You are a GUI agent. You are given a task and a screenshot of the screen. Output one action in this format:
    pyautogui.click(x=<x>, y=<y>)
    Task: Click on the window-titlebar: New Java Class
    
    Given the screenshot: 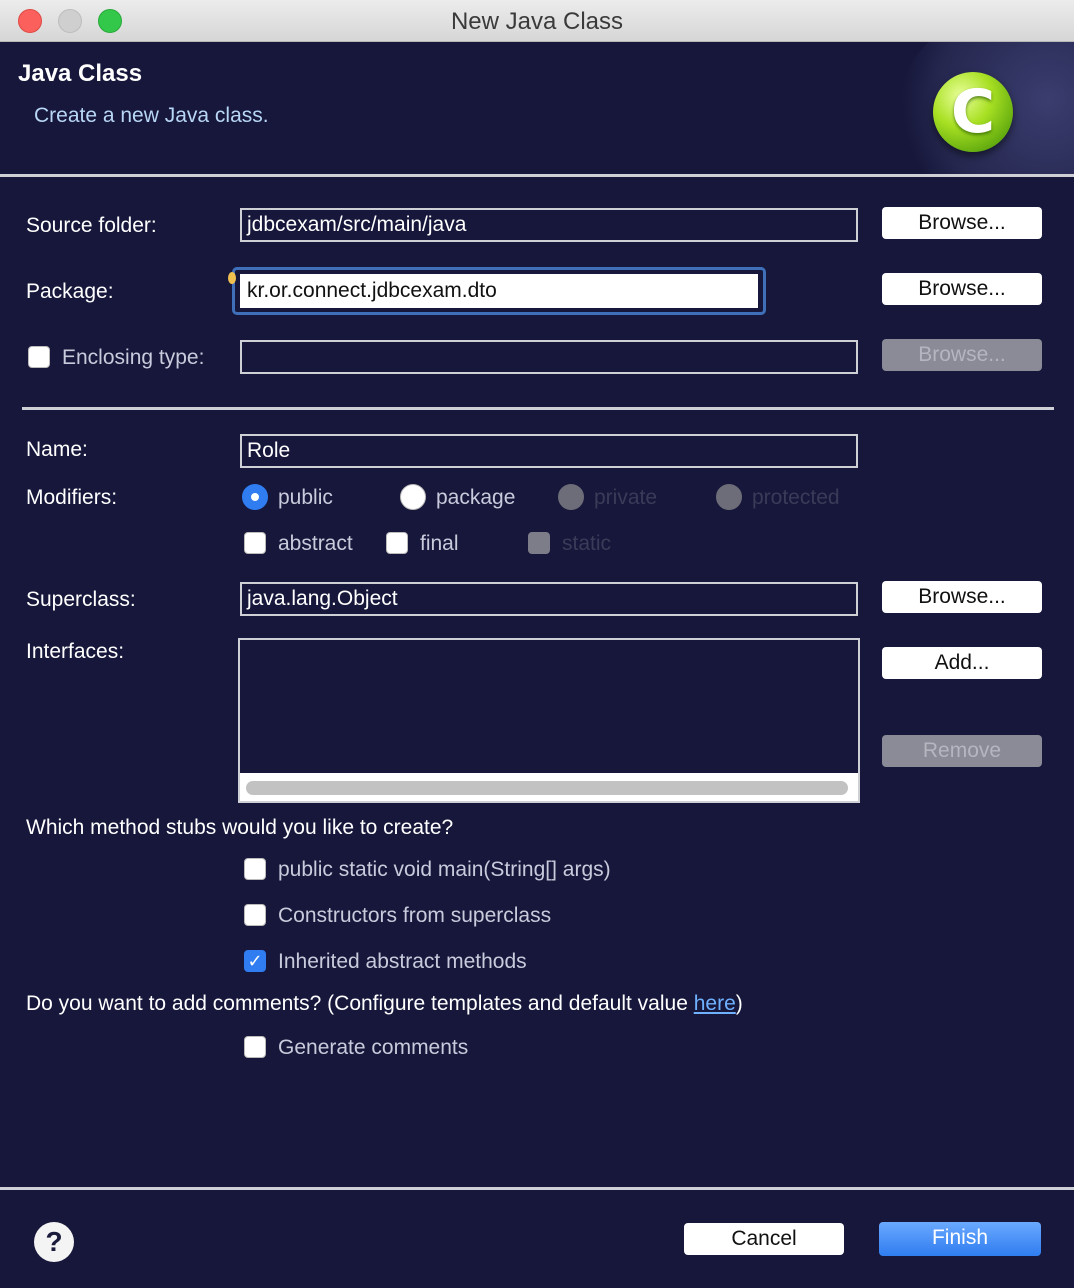 What is the action you would take?
    pyautogui.click(x=537, y=21)
    